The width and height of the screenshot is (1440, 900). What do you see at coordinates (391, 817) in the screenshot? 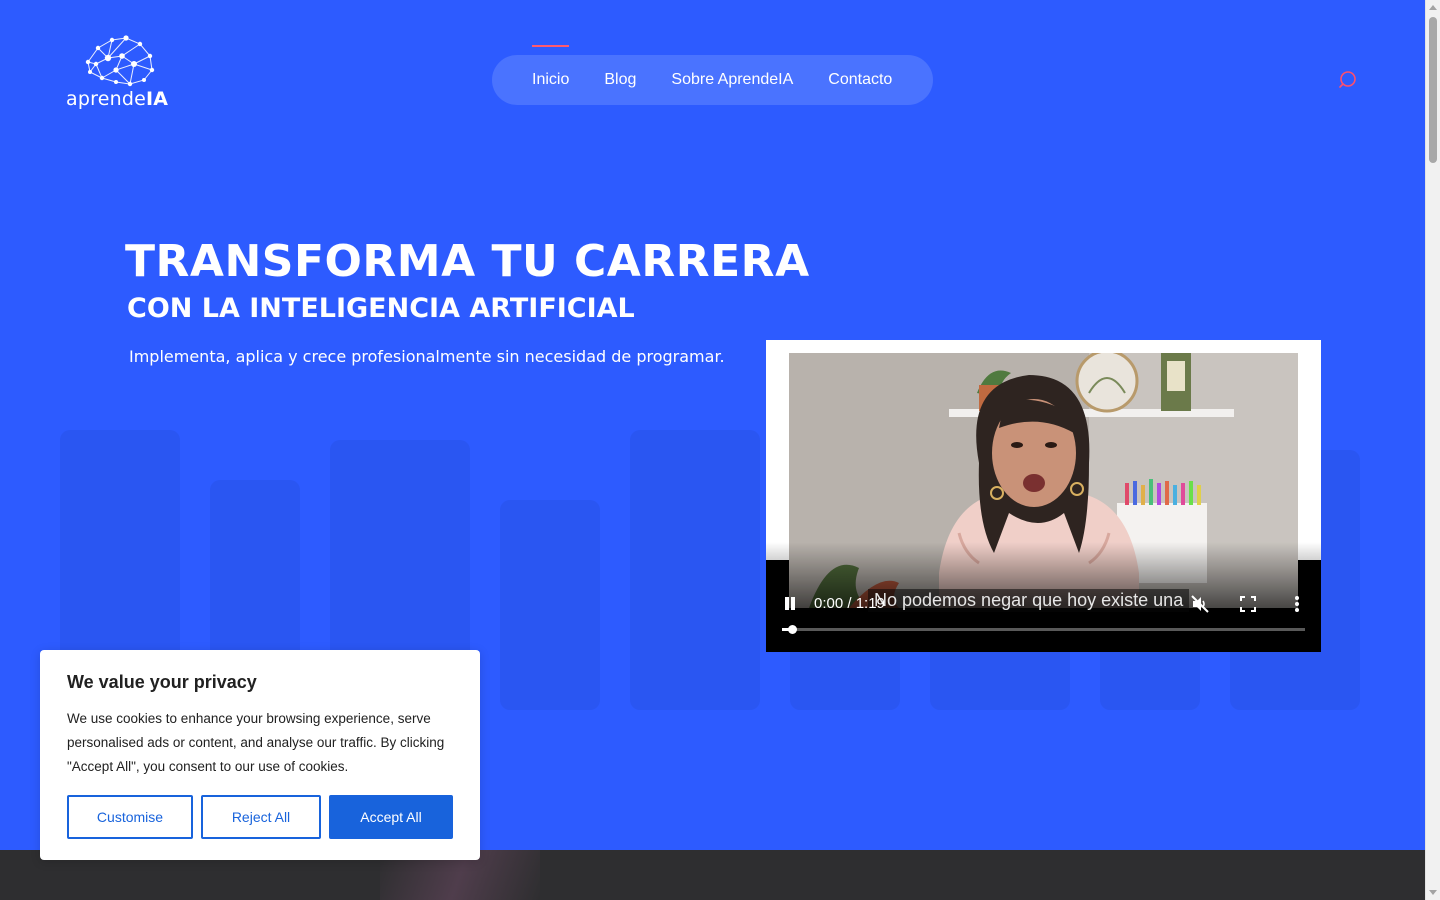
I see `accept-all-button: Accept All` at bounding box center [391, 817].